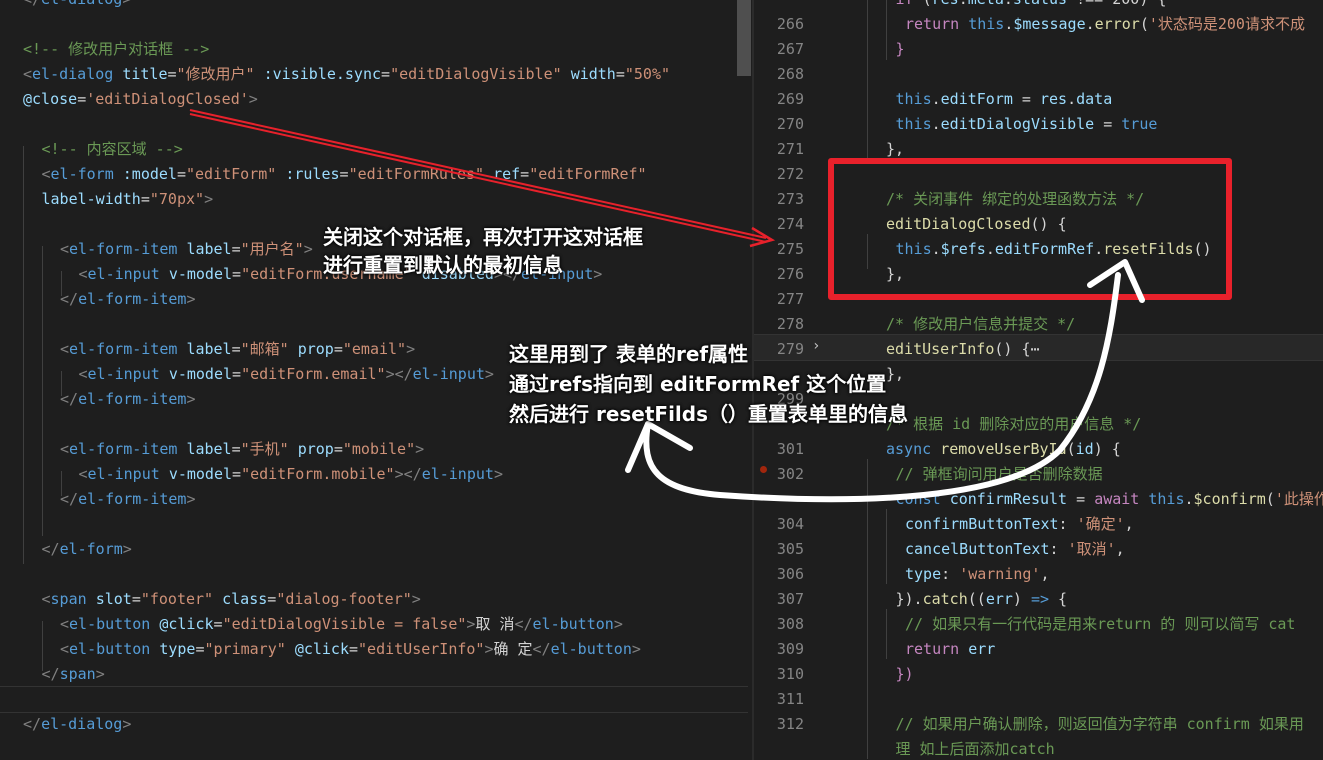  What do you see at coordinates (483, 237) in the screenshot?
I see `annotation-close-line1: 关闭这个对话框，再次打开这对话框` at bounding box center [483, 237].